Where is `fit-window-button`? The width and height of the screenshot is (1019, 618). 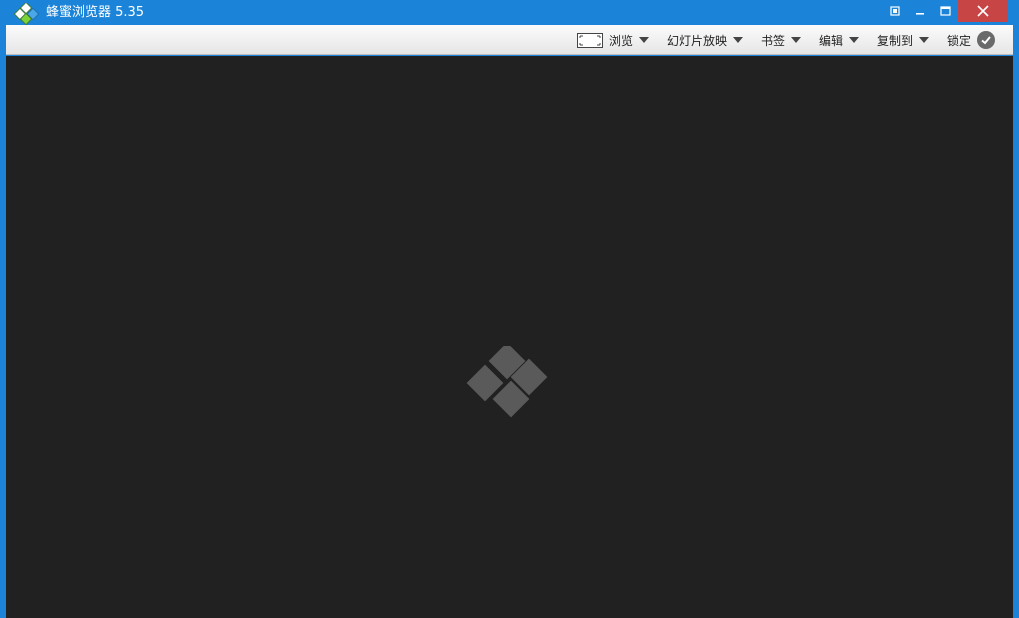 fit-window-button is located at coordinates (895, 11).